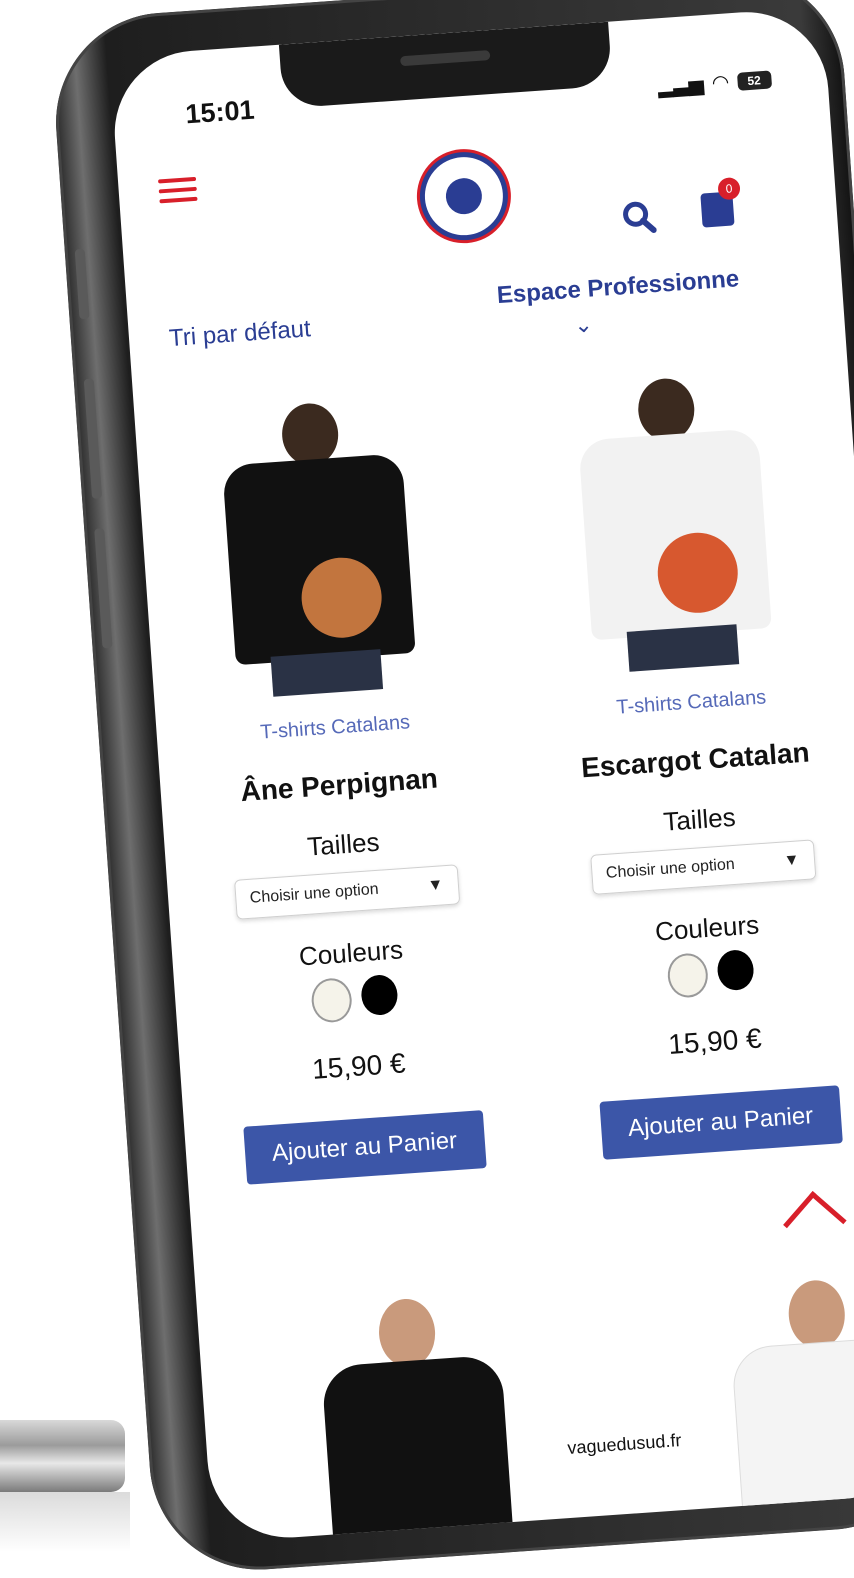 Image resolution: width=854 pixels, height=1578 pixels. Describe the element at coordinates (815, 1222) in the screenshot. I see `scroll-to-top-icon` at that location.